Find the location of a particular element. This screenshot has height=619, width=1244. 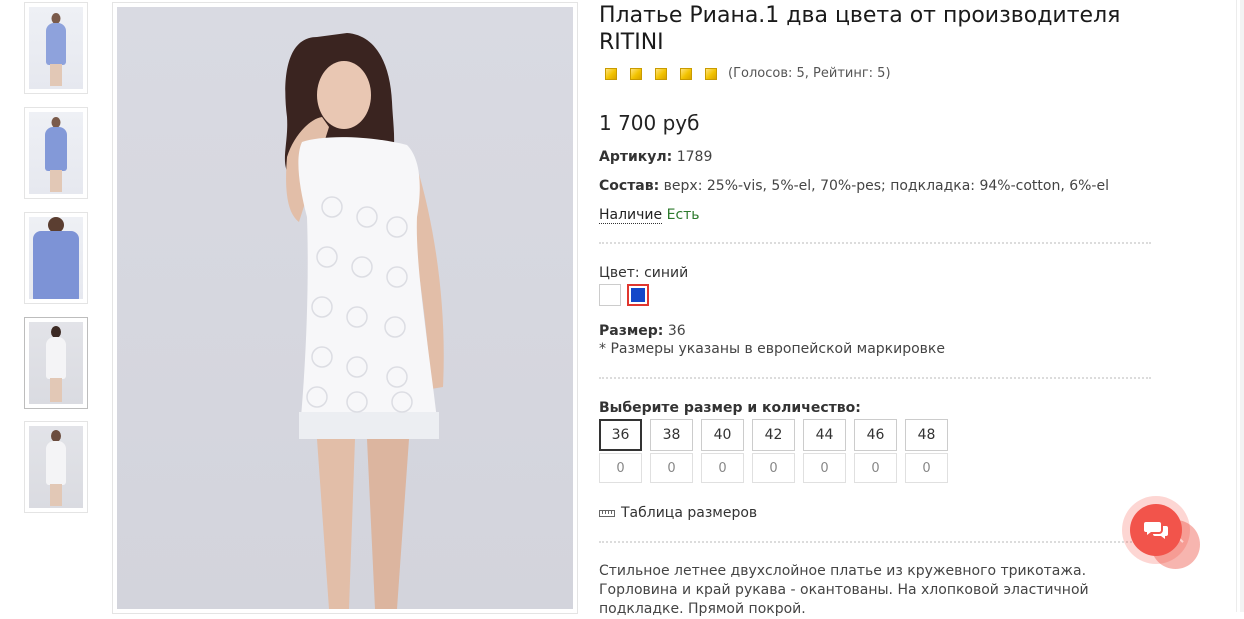

chat-bubbles-icon is located at coordinates (1156, 530).